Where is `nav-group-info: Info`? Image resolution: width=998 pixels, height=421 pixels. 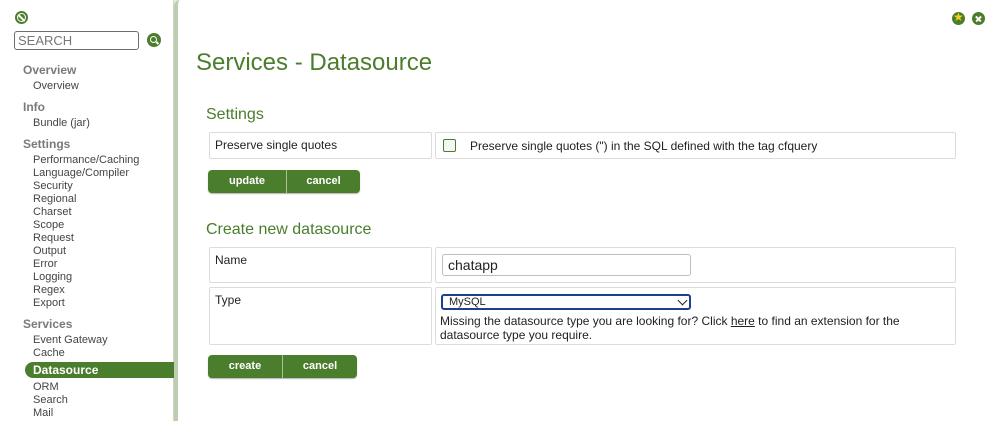
nav-group-info: Info is located at coordinates (34, 107).